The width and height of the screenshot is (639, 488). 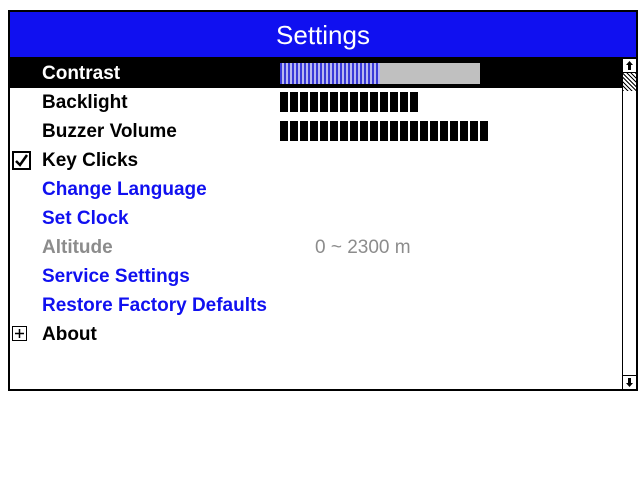 What do you see at coordinates (124, 189) in the screenshot?
I see `change-language-link: Change Language` at bounding box center [124, 189].